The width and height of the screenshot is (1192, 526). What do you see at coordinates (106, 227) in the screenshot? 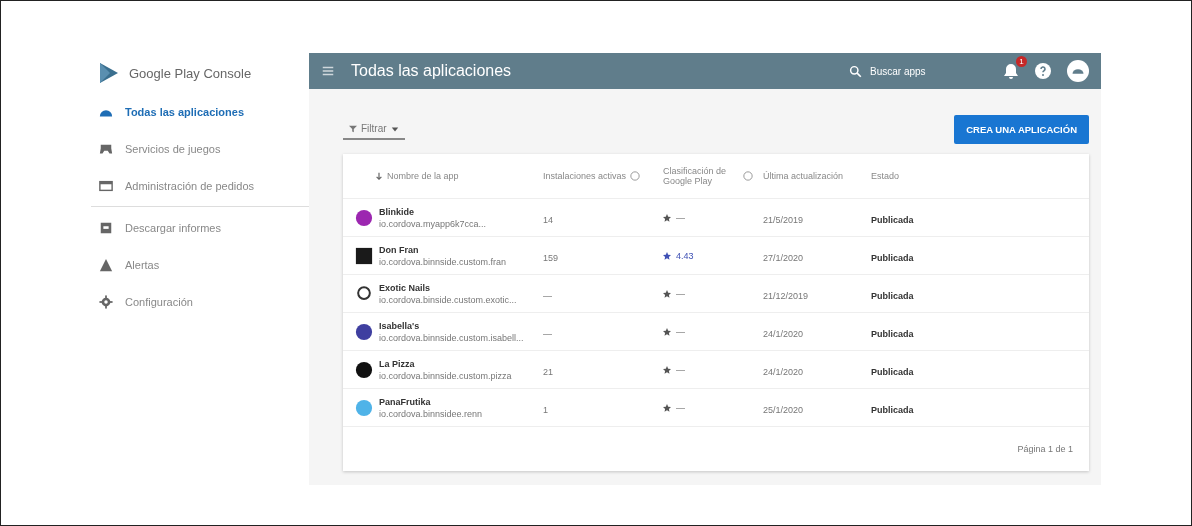
I see `inbox-icon` at bounding box center [106, 227].